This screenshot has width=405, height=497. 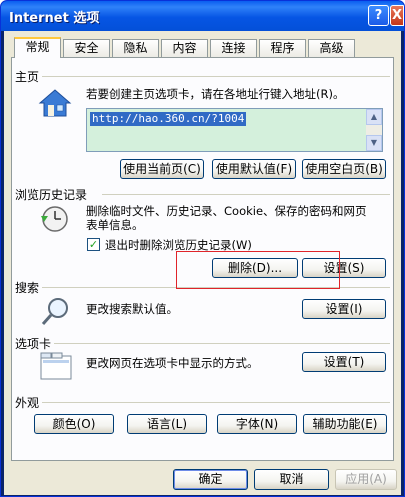 What do you see at coordinates (178, 245) in the screenshot?
I see `delete-on-exit-label: 退出时删除浏览历史记录(W)` at bounding box center [178, 245].